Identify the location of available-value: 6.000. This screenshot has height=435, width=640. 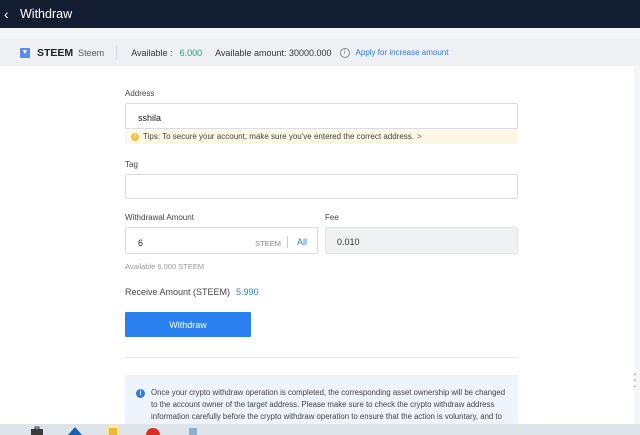
(191, 52).